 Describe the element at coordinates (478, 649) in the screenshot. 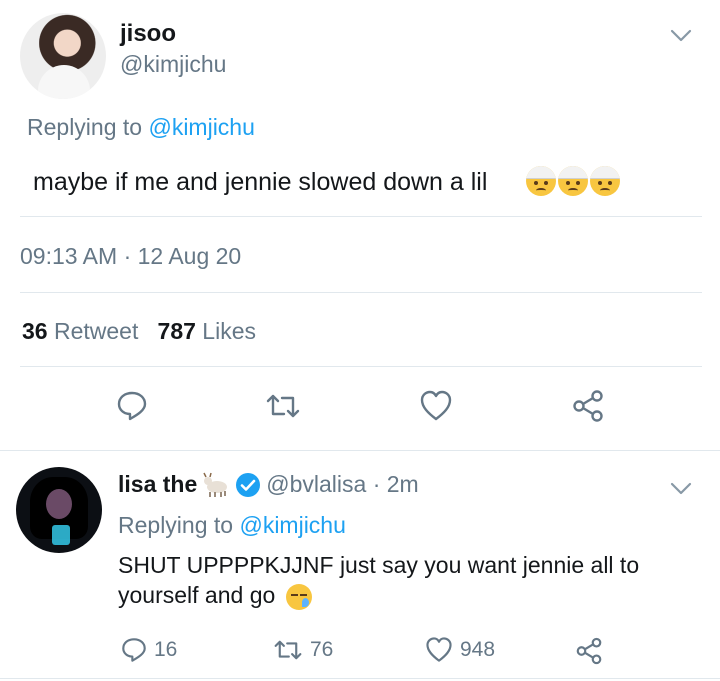

I see `like-count: 948` at that location.